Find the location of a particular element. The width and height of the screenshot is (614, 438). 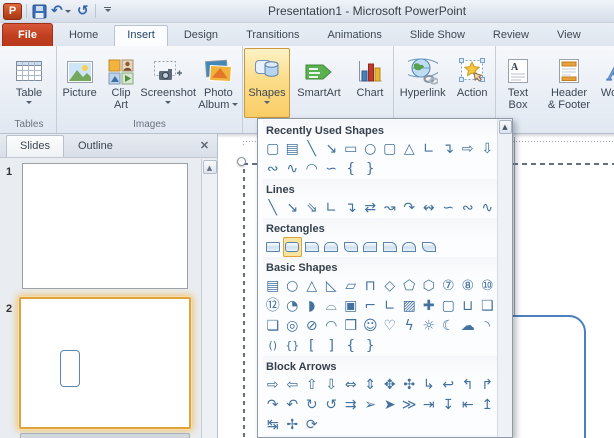

smartart-button: SmartArt is located at coordinates (319, 83).